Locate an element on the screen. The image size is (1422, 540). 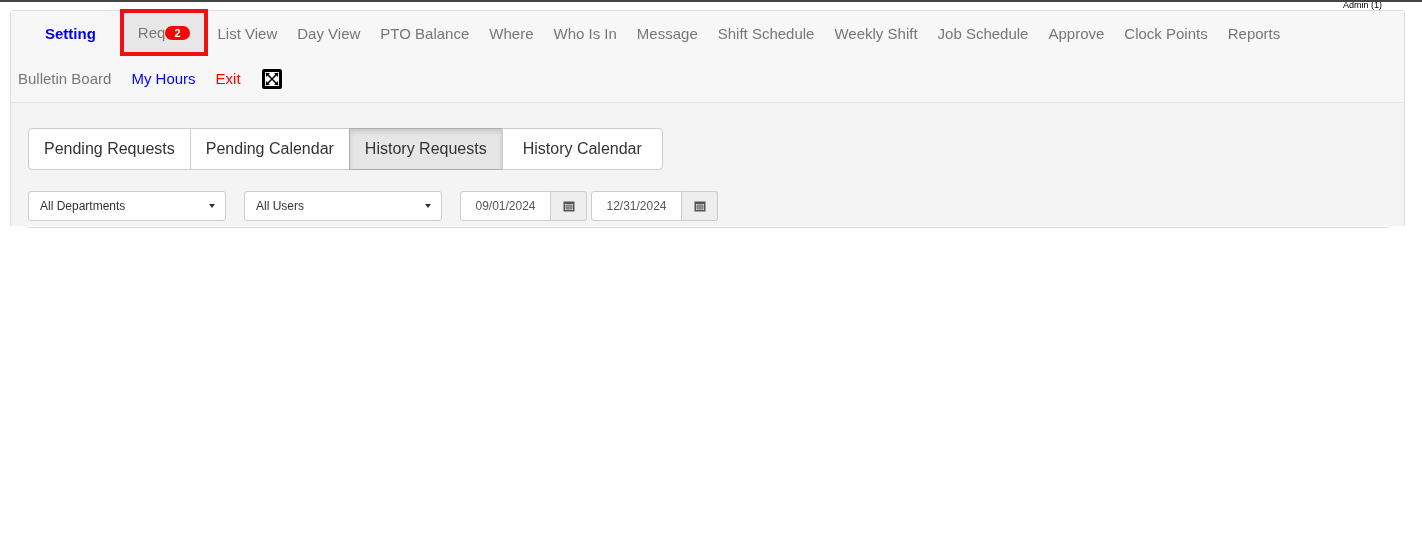
tab: History Calendar is located at coordinates (582, 149).